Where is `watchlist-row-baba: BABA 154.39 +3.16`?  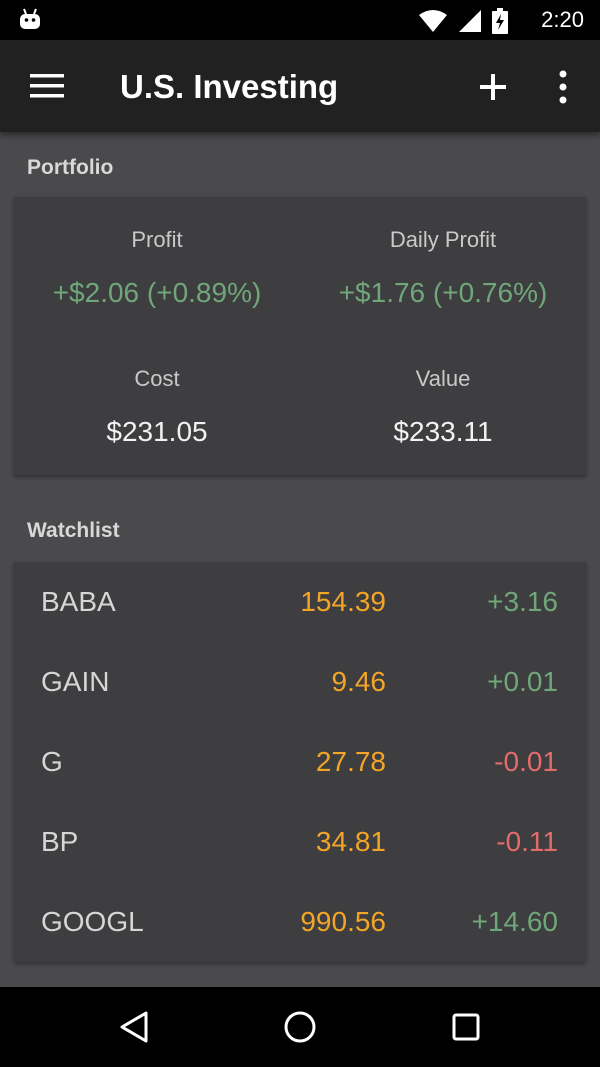 watchlist-row-baba: BABA 154.39 +3.16 is located at coordinates (300, 602).